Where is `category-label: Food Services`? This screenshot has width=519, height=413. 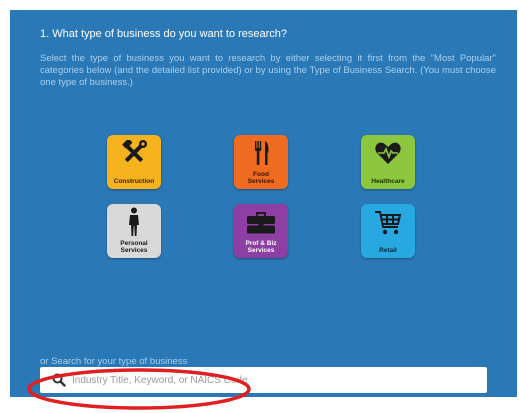
category-label: Food Services is located at coordinates (261, 178).